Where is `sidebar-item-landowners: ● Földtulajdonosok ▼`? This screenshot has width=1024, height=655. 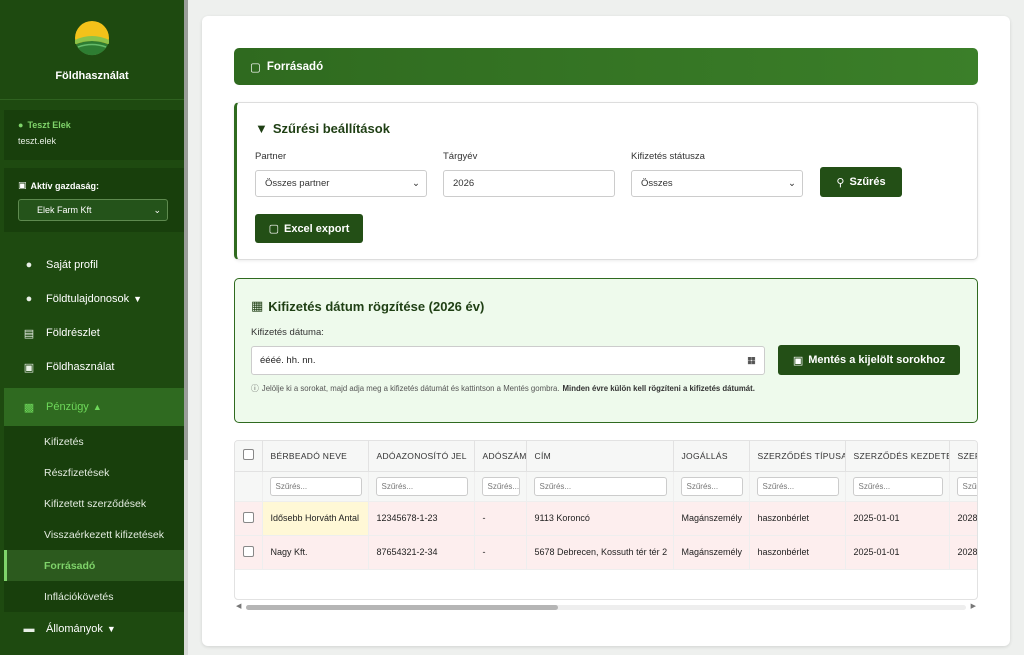
sidebar-item-landowners: ● Földtulajdonosok ▼ is located at coordinates (94, 299).